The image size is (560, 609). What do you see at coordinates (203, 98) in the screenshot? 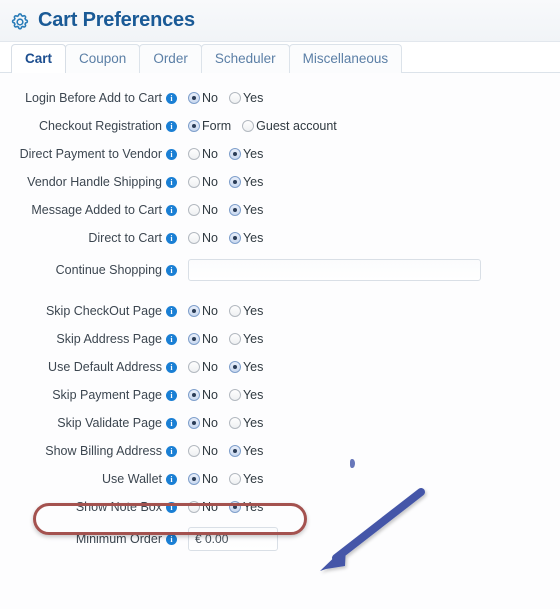
I see `radio-option-login-before-add-to-cart-no: No` at bounding box center [203, 98].